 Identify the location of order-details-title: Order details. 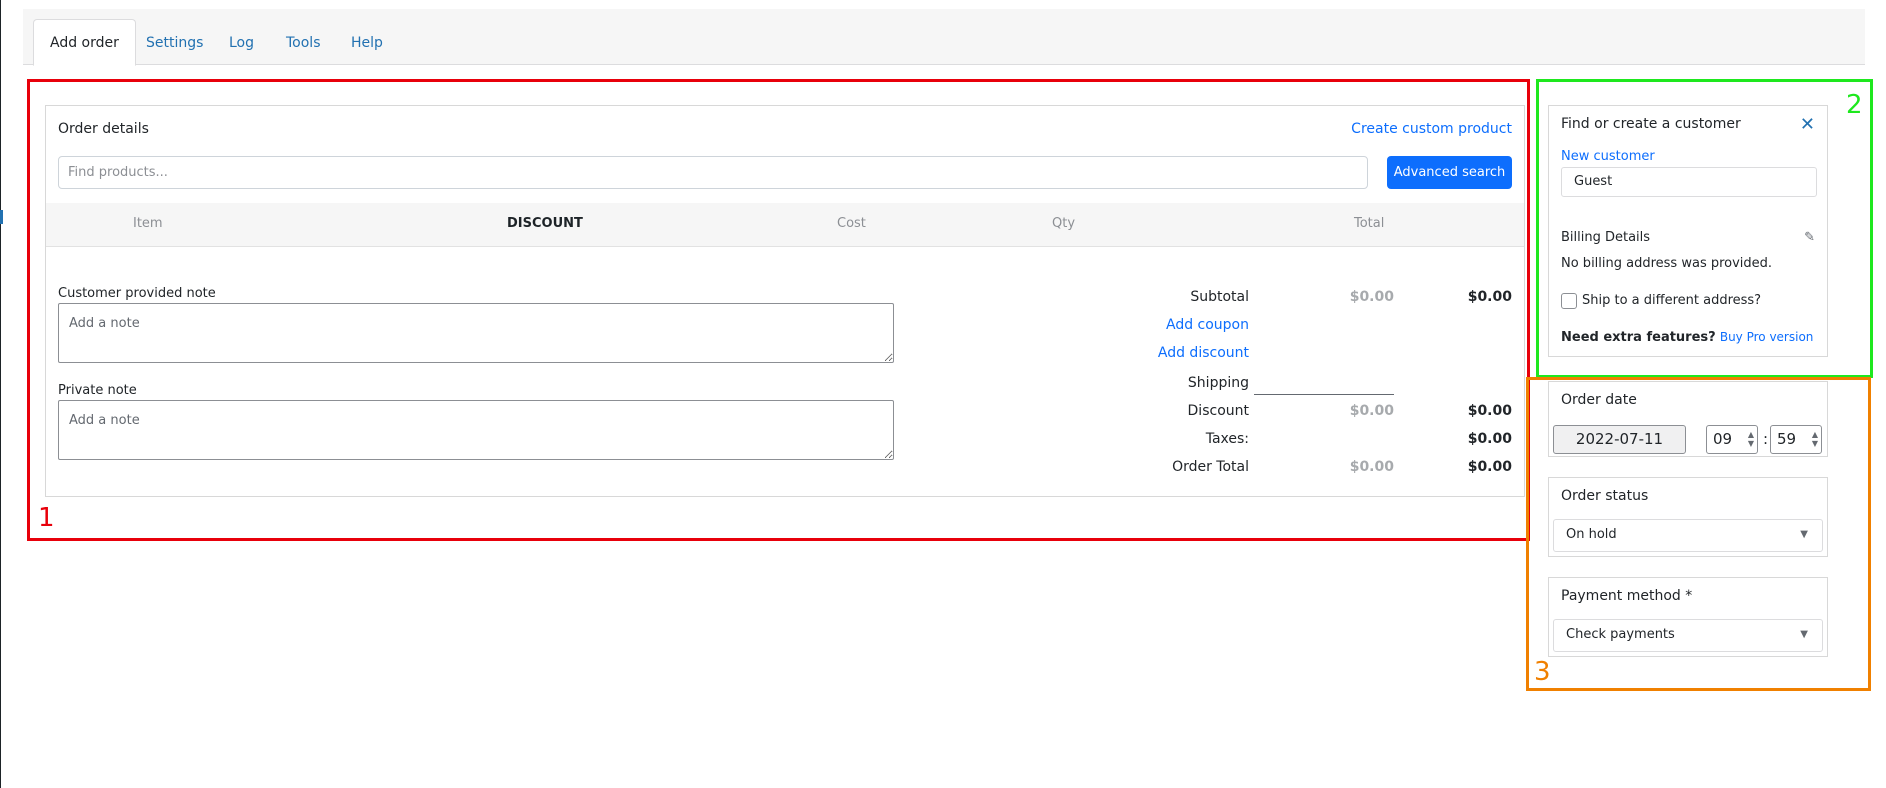
(103, 129).